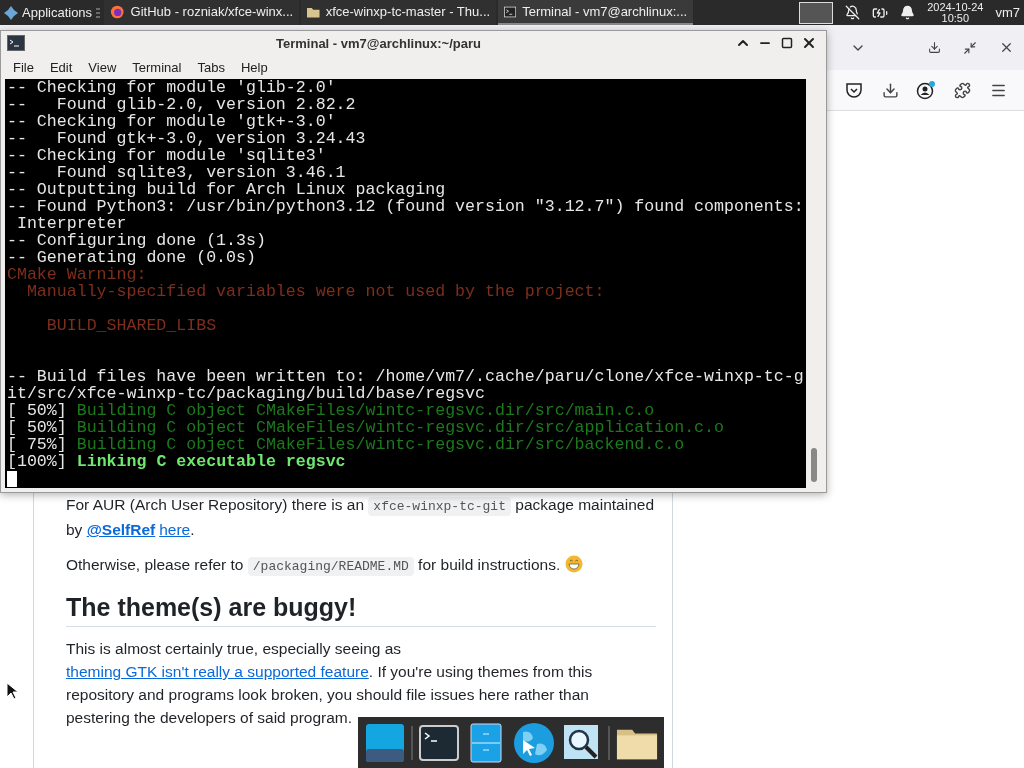 The image size is (1024, 768). Describe the element at coordinates (11, 12) in the screenshot. I see `diamond-logo-icon` at that location.